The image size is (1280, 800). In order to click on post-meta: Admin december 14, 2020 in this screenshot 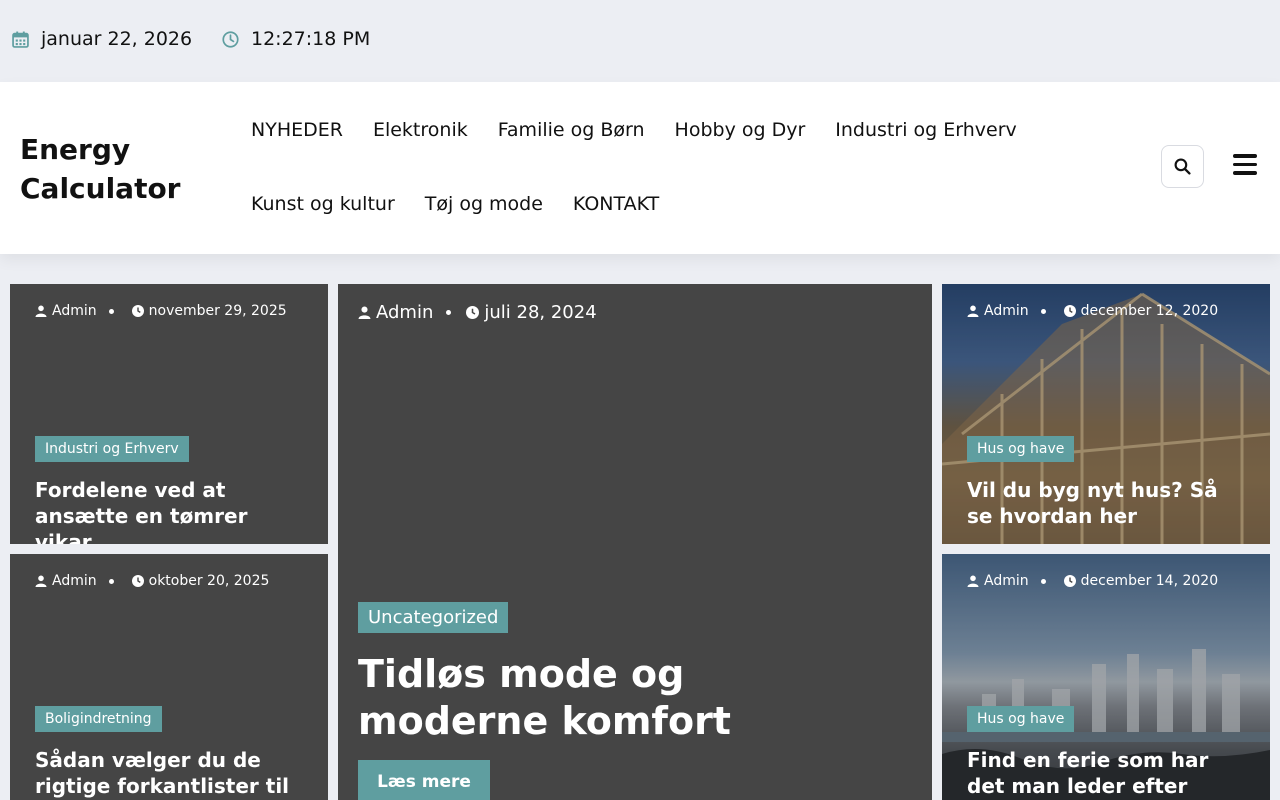, I will do `click(1092, 581)`.